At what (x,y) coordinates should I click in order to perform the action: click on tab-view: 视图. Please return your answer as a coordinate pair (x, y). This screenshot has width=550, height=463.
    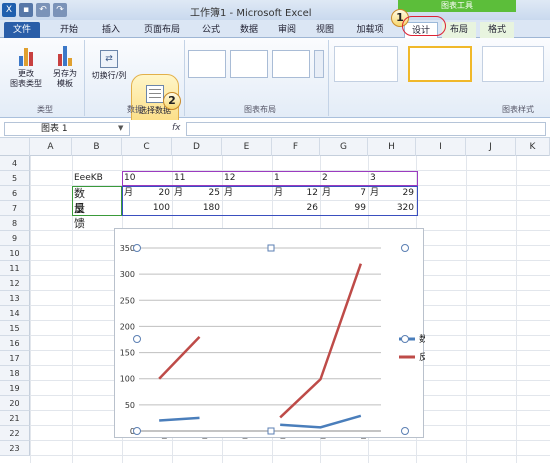
    Looking at the image, I should click on (325, 30).